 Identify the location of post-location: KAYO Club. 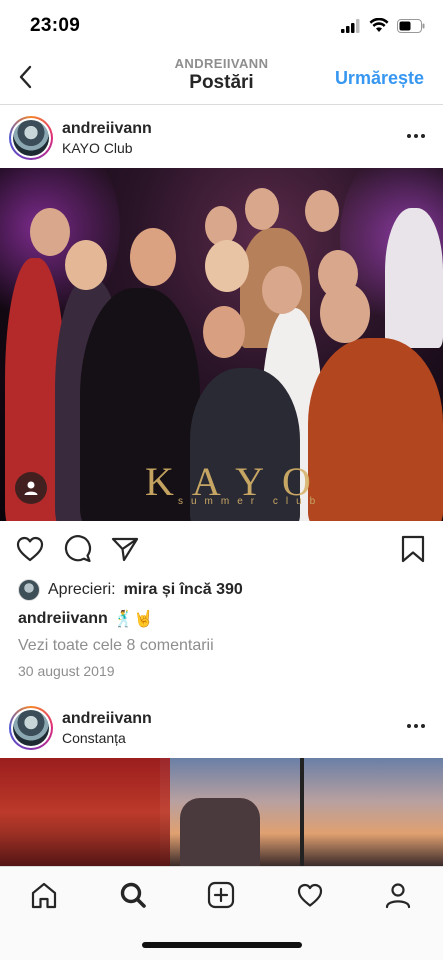
(97, 148).